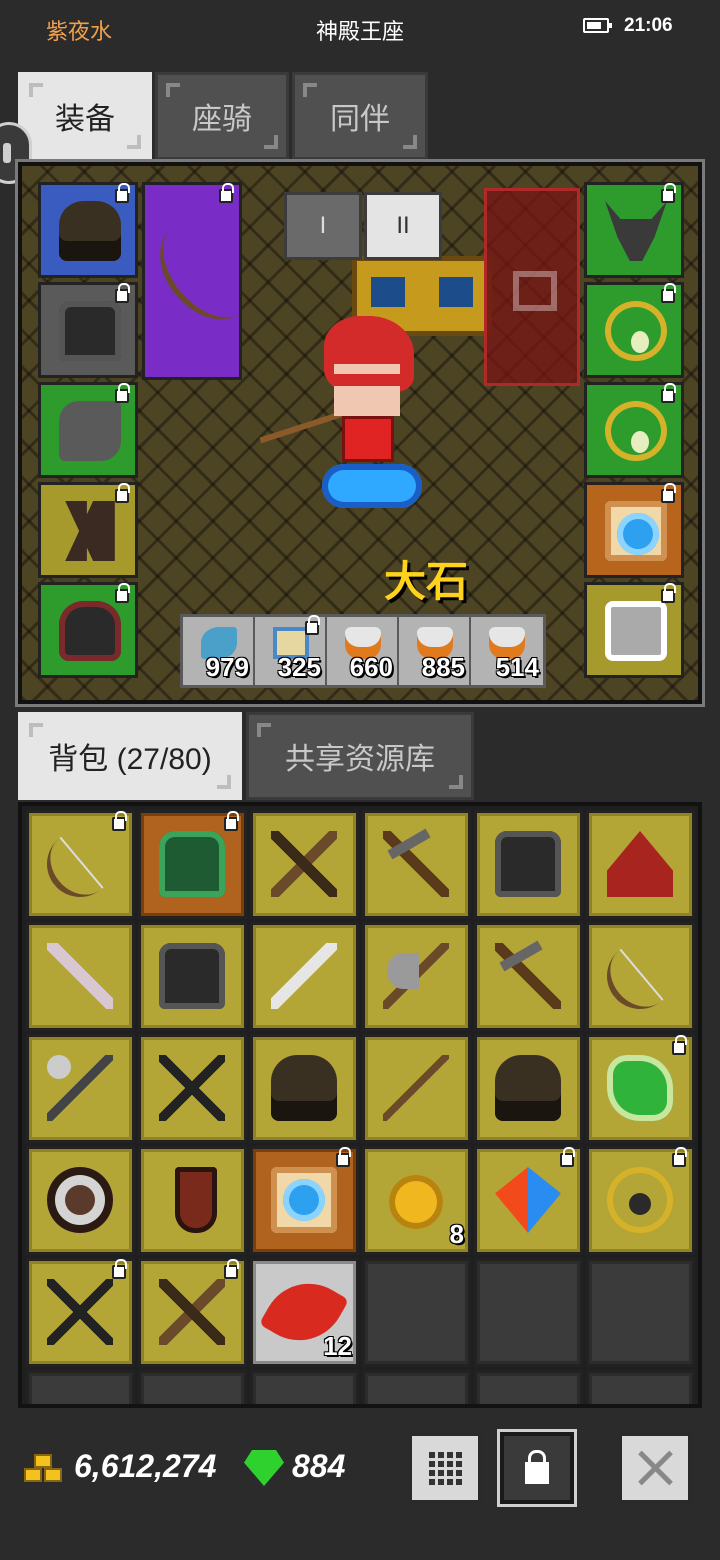 The image size is (720, 1560). Describe the element at coordinates (219, 651) in the screenshot. I see `consumable-slot: 979` at that location.